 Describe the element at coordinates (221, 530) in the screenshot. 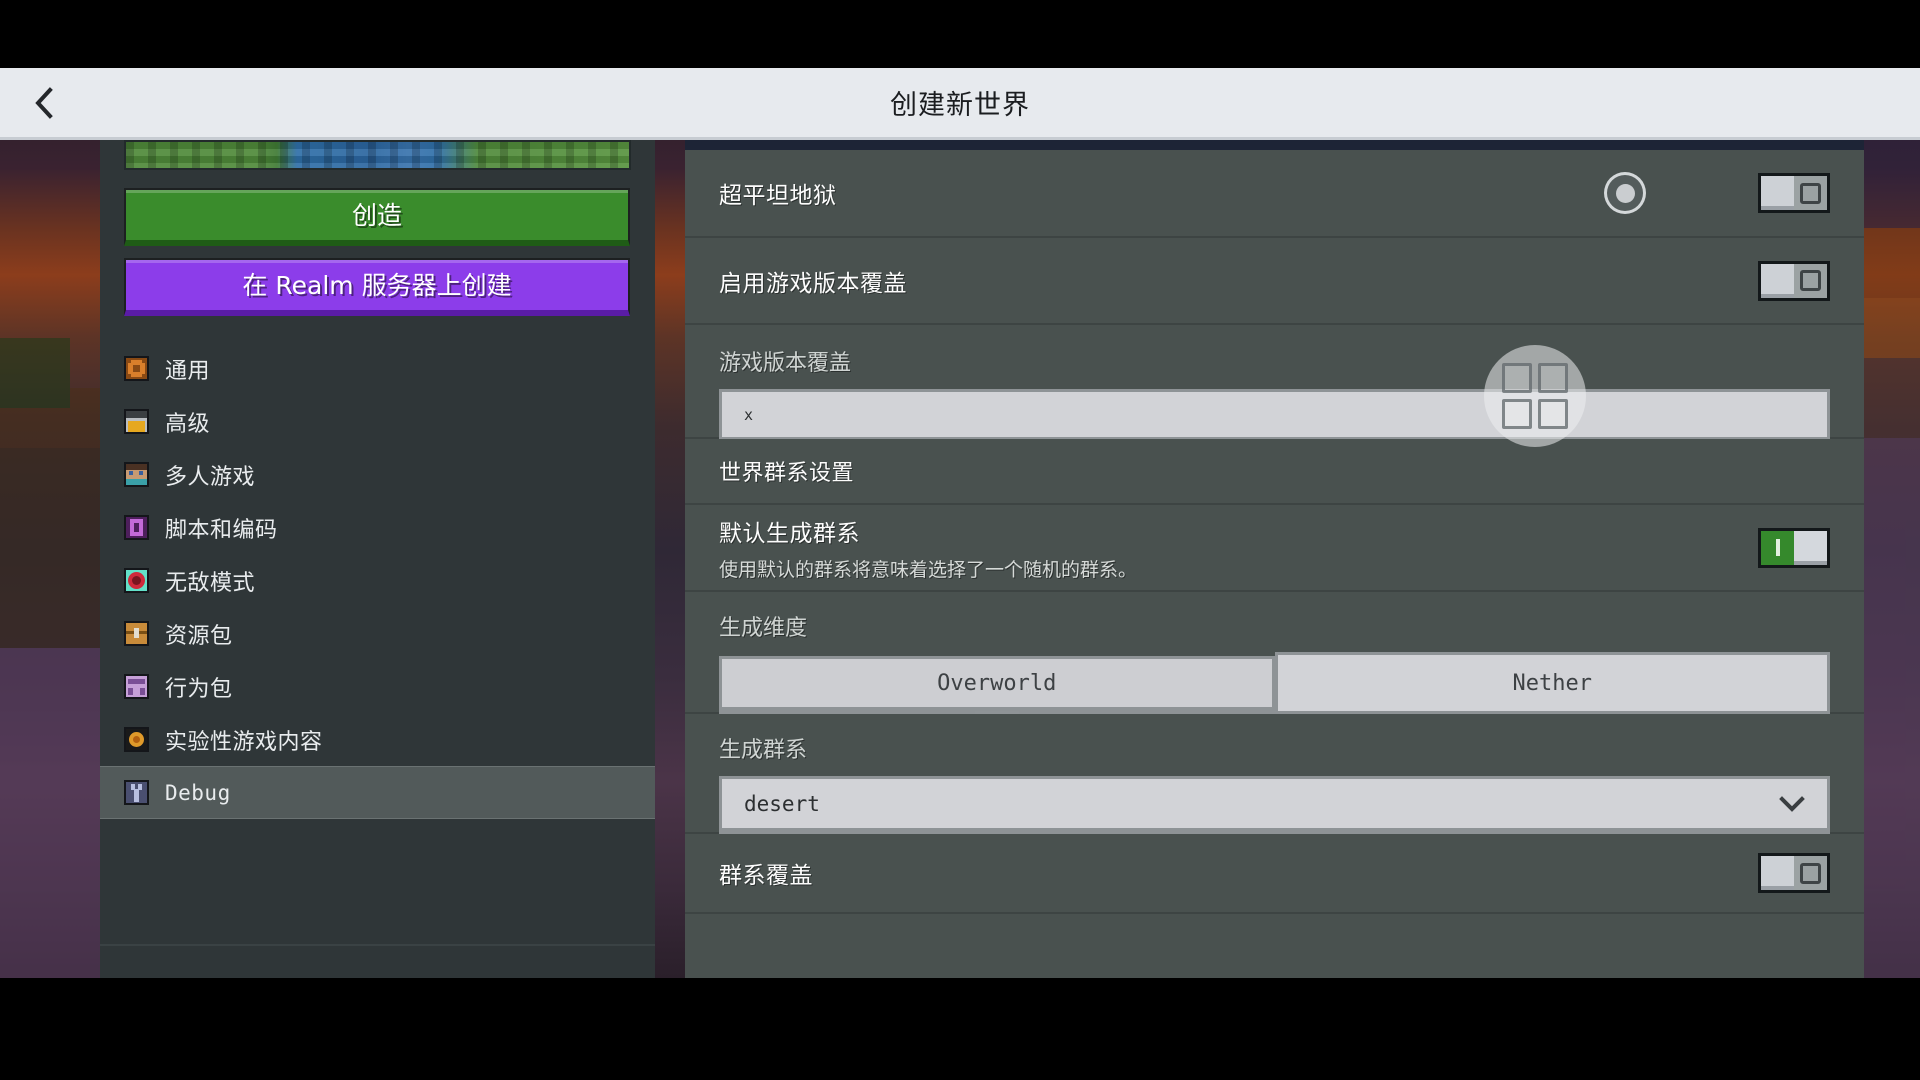

I see `sidebar-item-label: 脚本和编码` at that location.